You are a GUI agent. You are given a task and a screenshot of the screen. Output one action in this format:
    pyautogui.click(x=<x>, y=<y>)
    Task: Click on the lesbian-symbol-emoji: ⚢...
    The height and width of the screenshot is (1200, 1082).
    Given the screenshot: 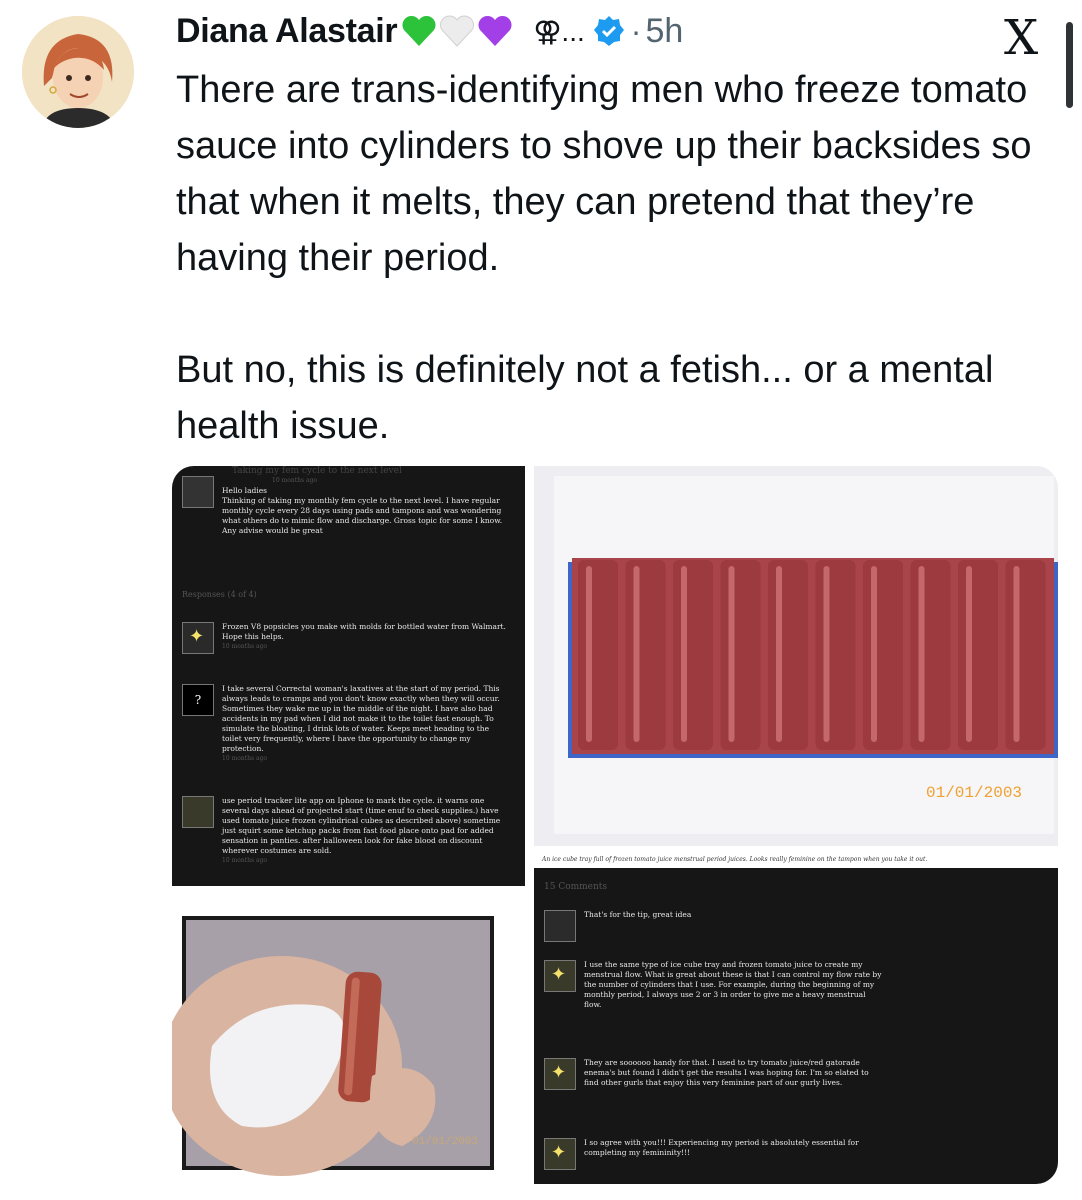 What is the action you would take?
    pyautogui.click(x=559, y=31)
    